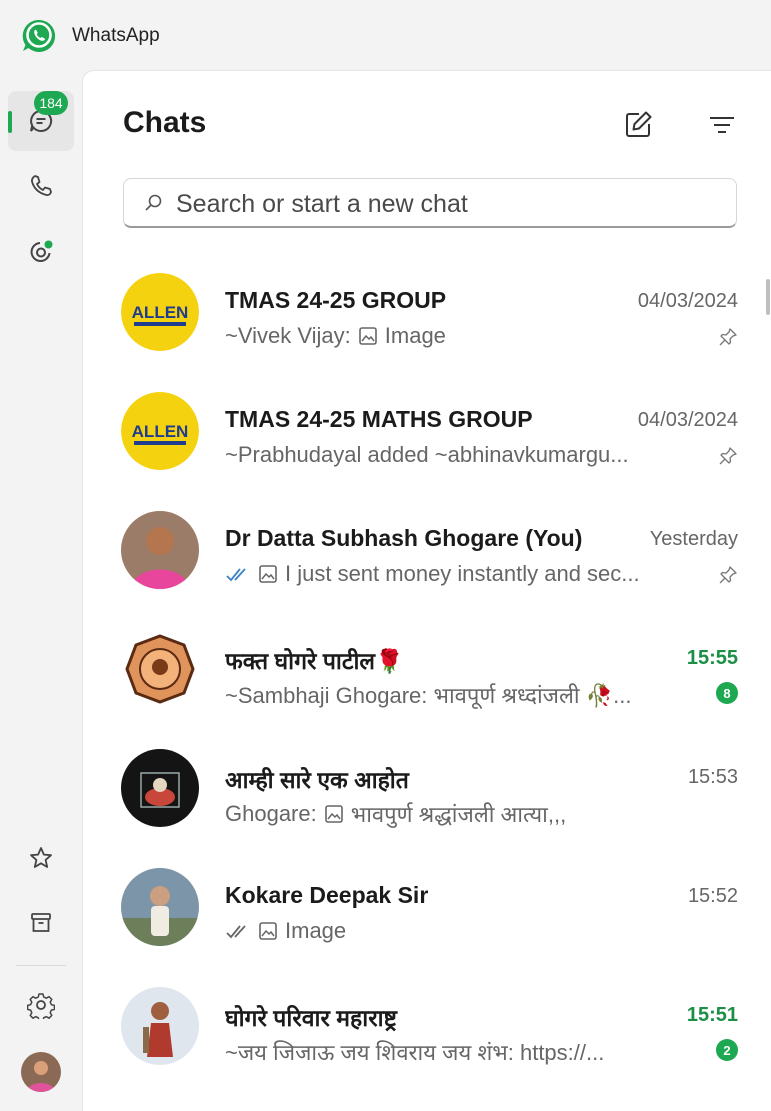  What do you see at coordinates (39, 35) in the screenshot?
I see `whatsapp-logo-icon` at bounding box center [39, 35].